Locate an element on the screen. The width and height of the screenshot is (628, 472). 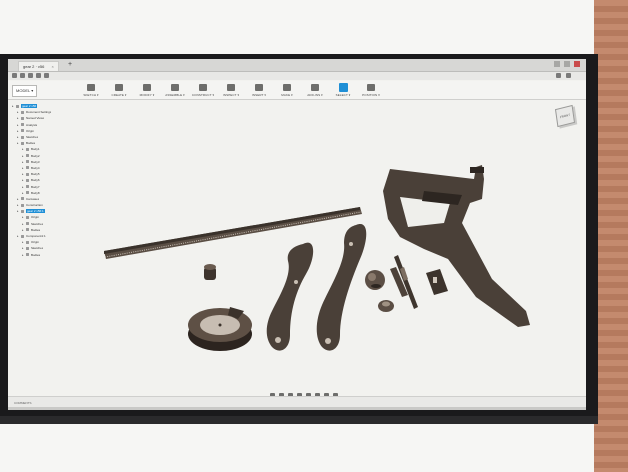
ribbon-group-construct: CONSTRUCT ▾ is located at coordinates (203, 90).